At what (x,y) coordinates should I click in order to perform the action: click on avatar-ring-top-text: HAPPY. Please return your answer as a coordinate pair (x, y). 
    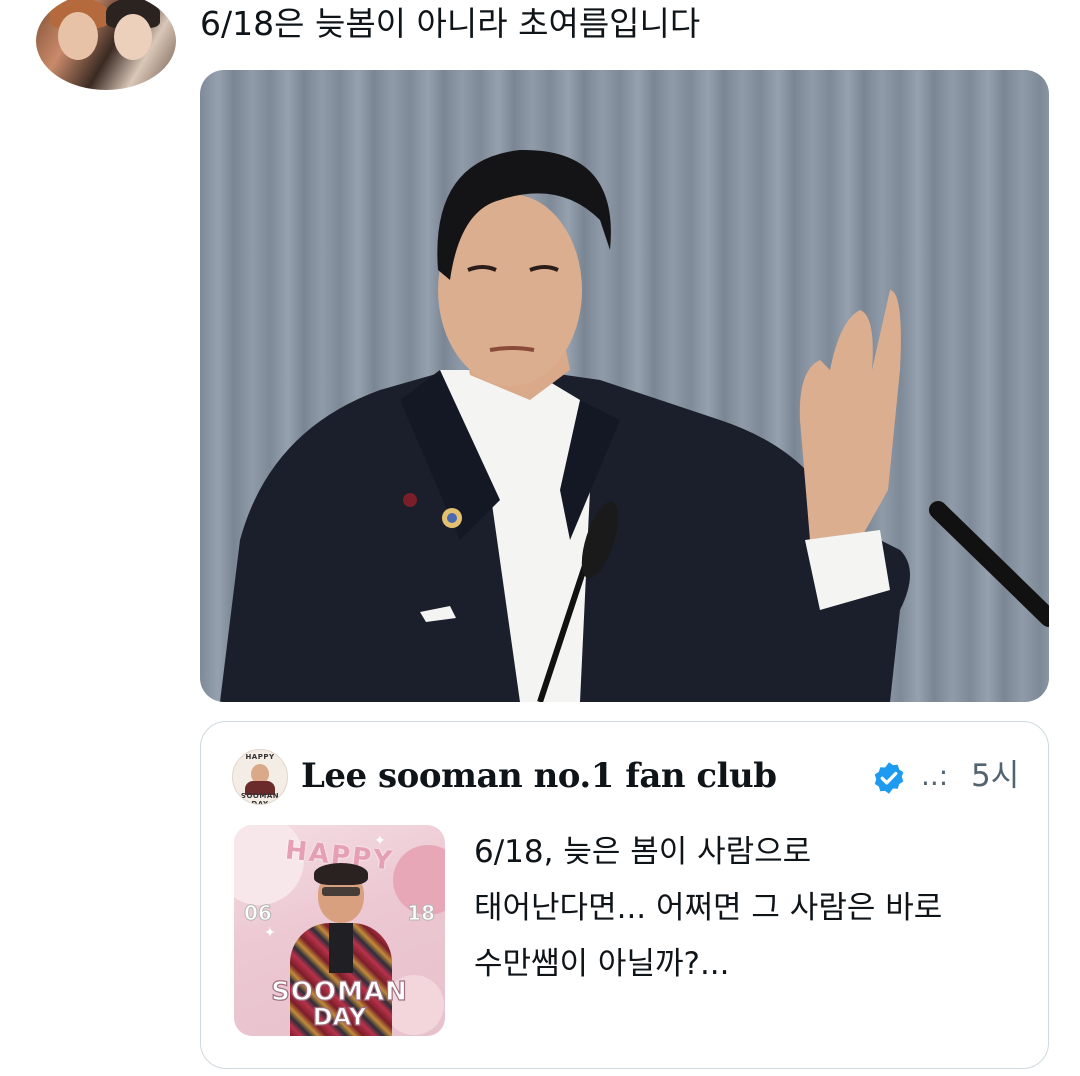
    Looking at the image, I should click on (260, 757).